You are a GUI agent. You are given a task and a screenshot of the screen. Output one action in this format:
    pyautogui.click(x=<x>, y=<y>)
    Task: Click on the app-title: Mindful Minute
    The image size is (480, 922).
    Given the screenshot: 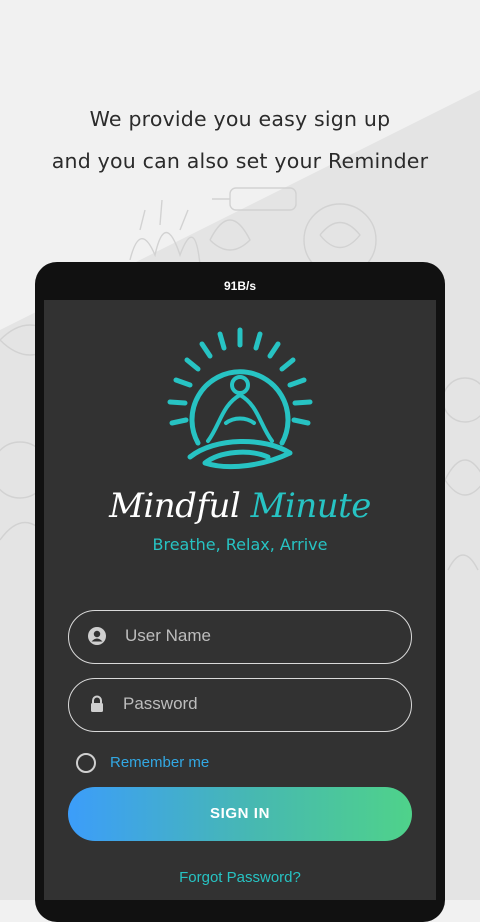 What is the action you would take?
    pyautogui.click(x=240, y=506)
    